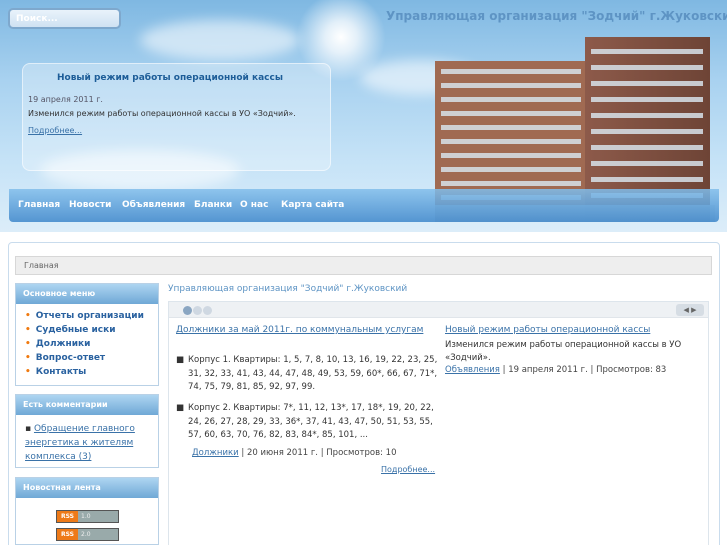  I want to click on left-article-meta: | 20 июня 2011 г. | Просмотров: 10, so click(319, 453).